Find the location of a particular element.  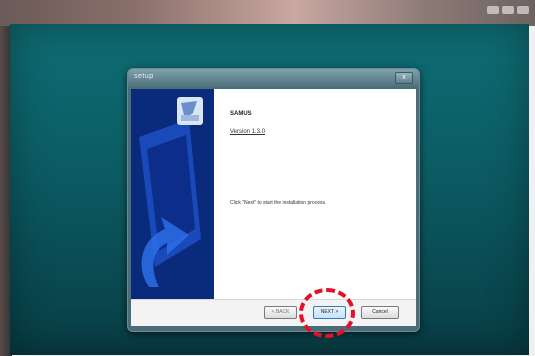

close-icon is located at coordinates (523, 10).